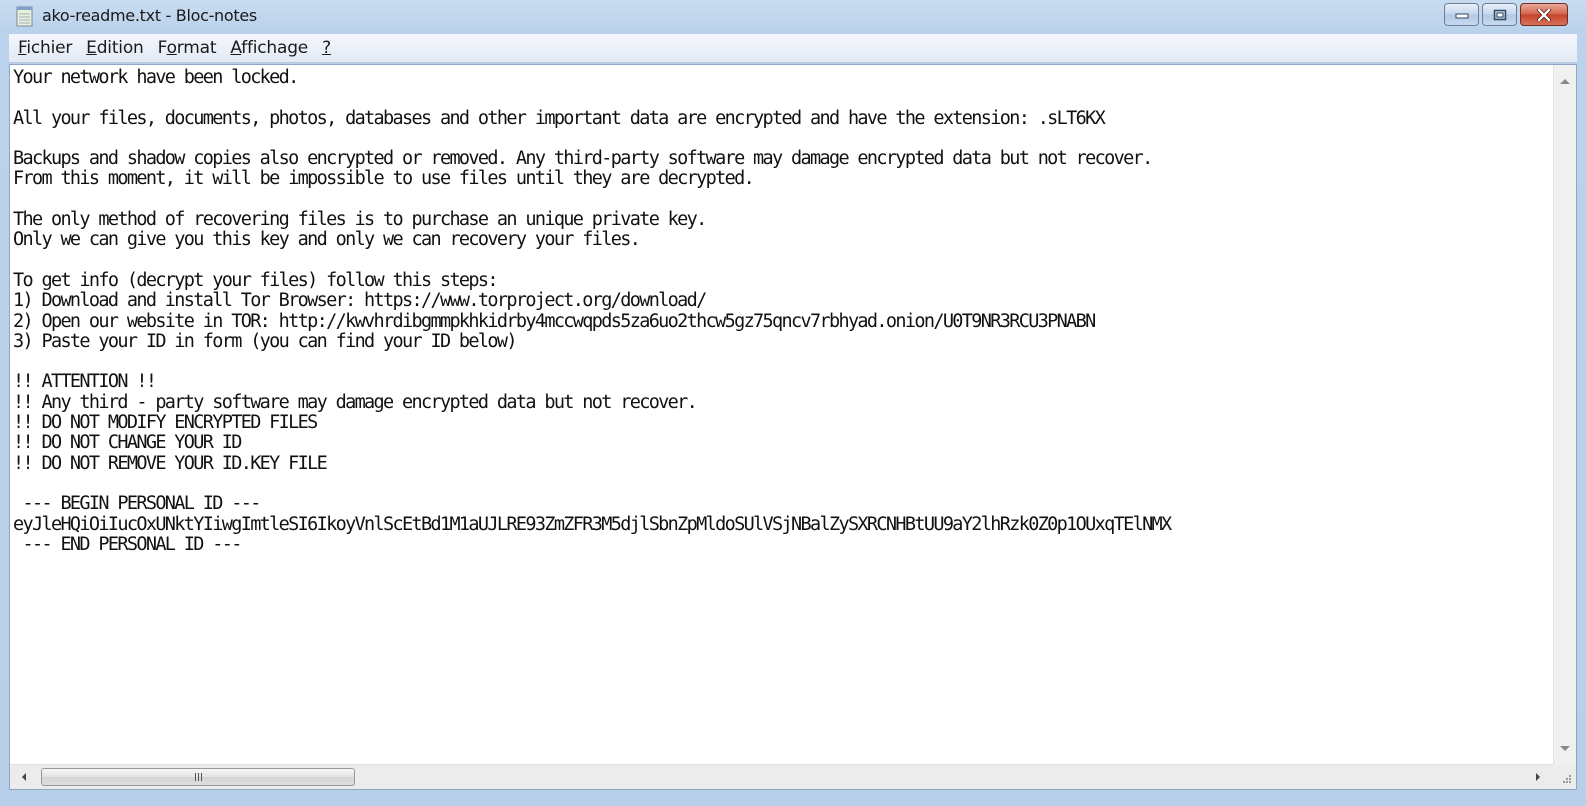 The height and width of the screenshot is (806, 1586). Describe the element at coordinates (170, 463) in the screenshot. I see `text-line: !! DO NOT REMOVE YOUR ID.KEY FILE` at that location.